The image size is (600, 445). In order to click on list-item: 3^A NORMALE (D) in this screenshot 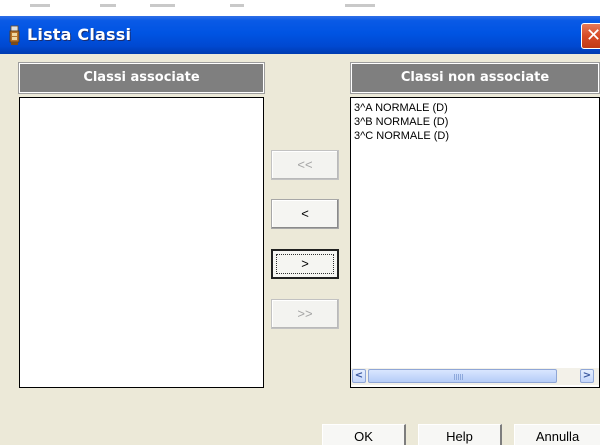, I will do `click(475, 108)`.